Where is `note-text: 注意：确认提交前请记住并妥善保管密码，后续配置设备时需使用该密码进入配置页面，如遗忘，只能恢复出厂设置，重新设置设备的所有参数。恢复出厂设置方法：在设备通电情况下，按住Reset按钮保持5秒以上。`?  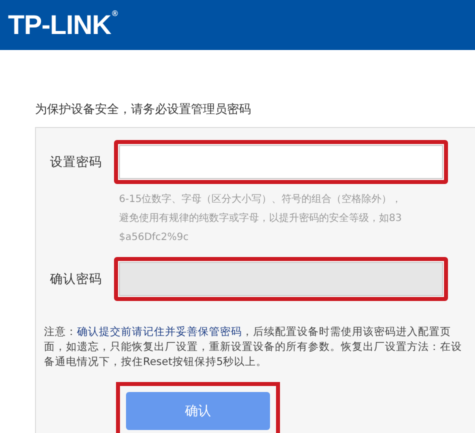 note-text: 注意：确认提交前请记住并妥善保管密码，后续配置设备时需使用该密码进入配置页面，如遗忘，只能恢复出厂设置，重新设置设备的所有参数。恢复出厂设置方法：在设备通电情况下，按住Reset按钮保持5秒以上。 is located at coordinates (253, 347).